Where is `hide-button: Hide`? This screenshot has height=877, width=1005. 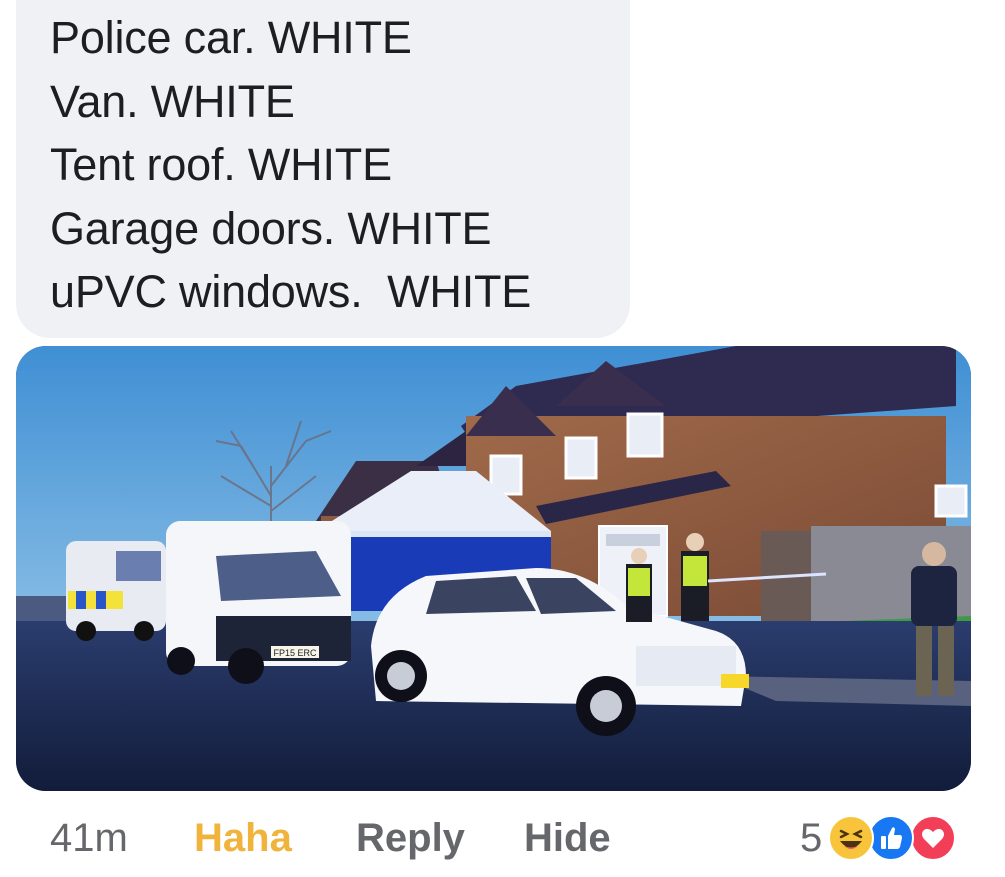
hide-button: Hide is located at coordinates (567, 838).